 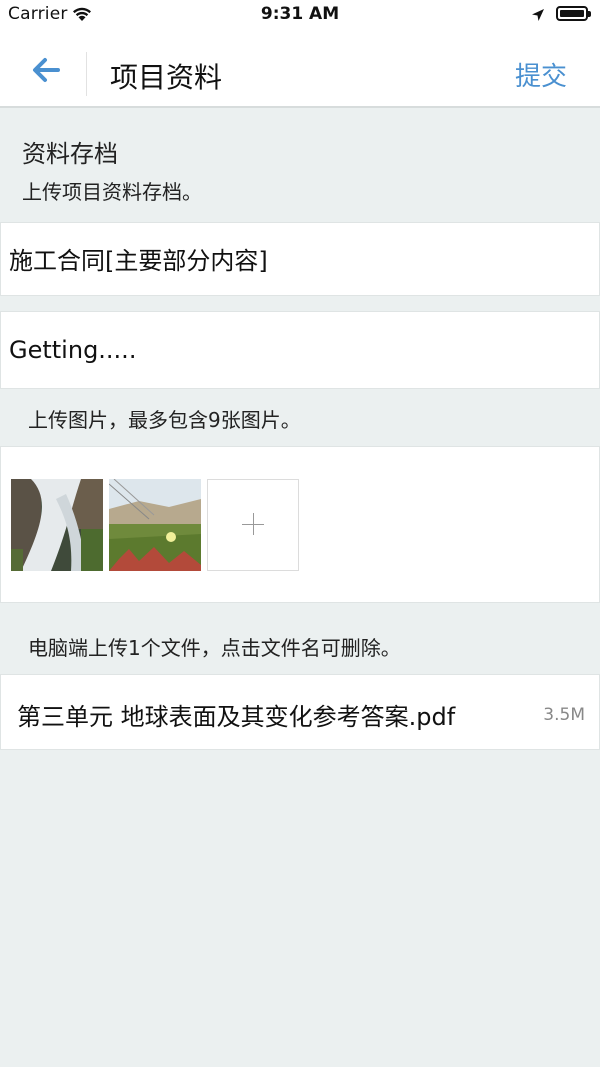 What do you see at coordinates (541, 74) in the screenshot?
I see `submit-button: 提交` at bounding box center [541, 74].